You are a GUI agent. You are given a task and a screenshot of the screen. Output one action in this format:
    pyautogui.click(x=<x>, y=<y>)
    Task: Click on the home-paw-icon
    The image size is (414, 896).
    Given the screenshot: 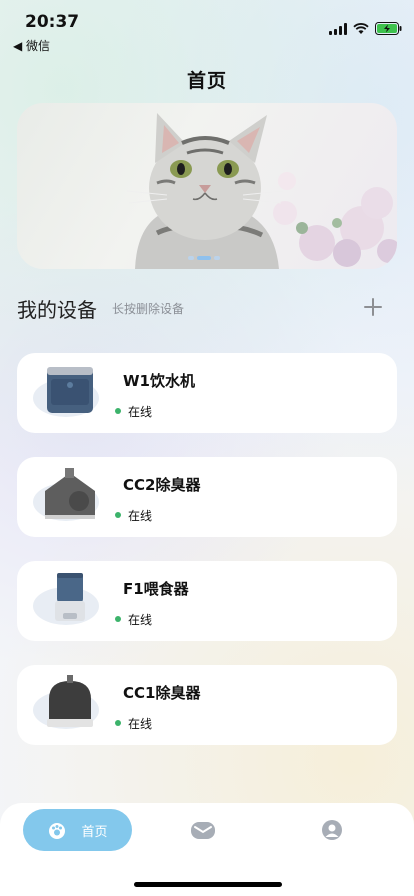 What is the action you would take?
    pyautogui.click(x=57, y=831)
    